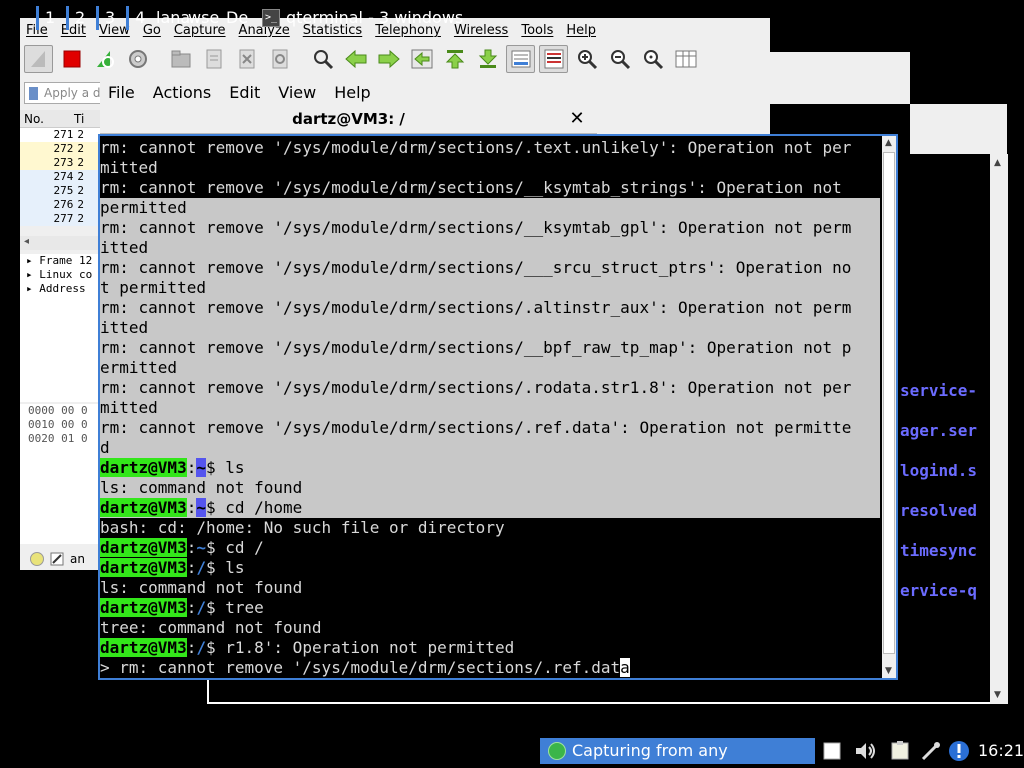 The image size is (1024, 768). I want to click on background-terminal-line: resolved, so click(939, 510).